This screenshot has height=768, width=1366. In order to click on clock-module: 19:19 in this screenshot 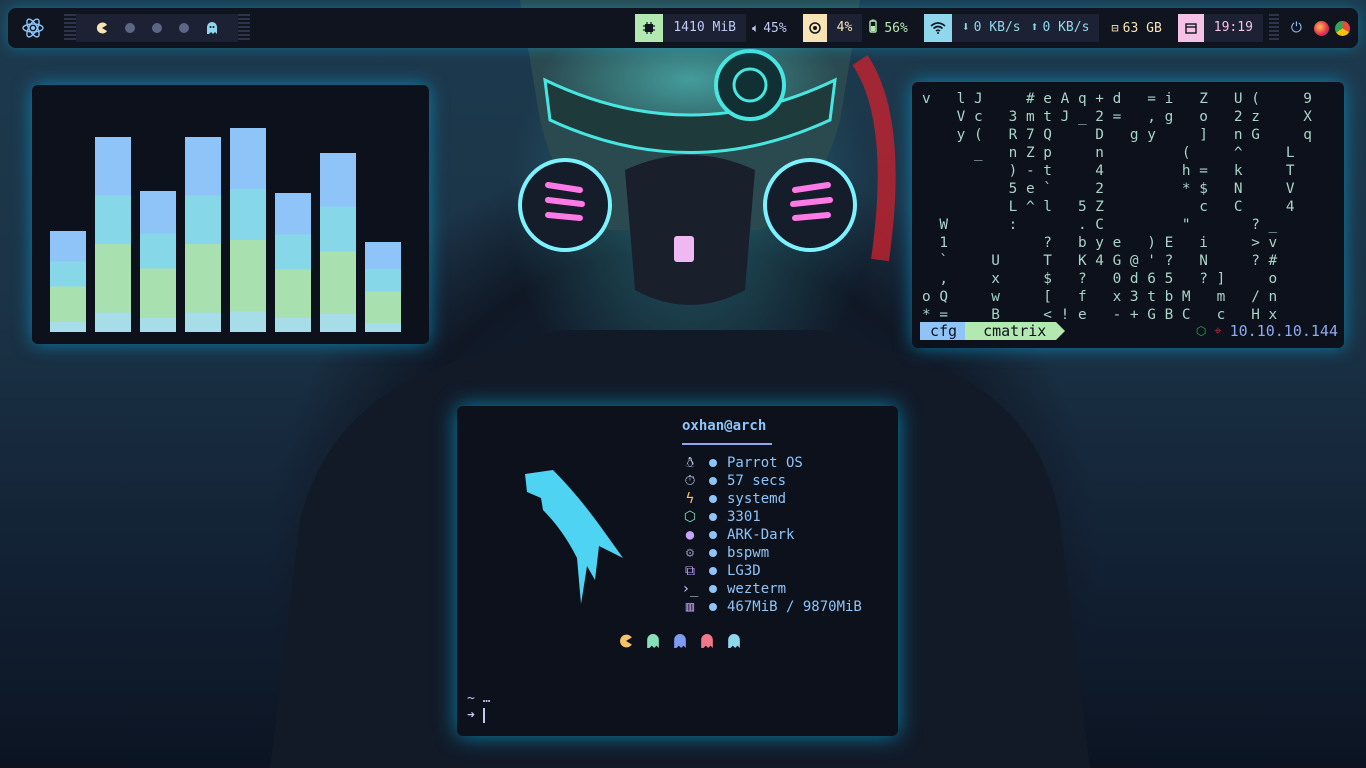, I will do `click(1220, 28)`.